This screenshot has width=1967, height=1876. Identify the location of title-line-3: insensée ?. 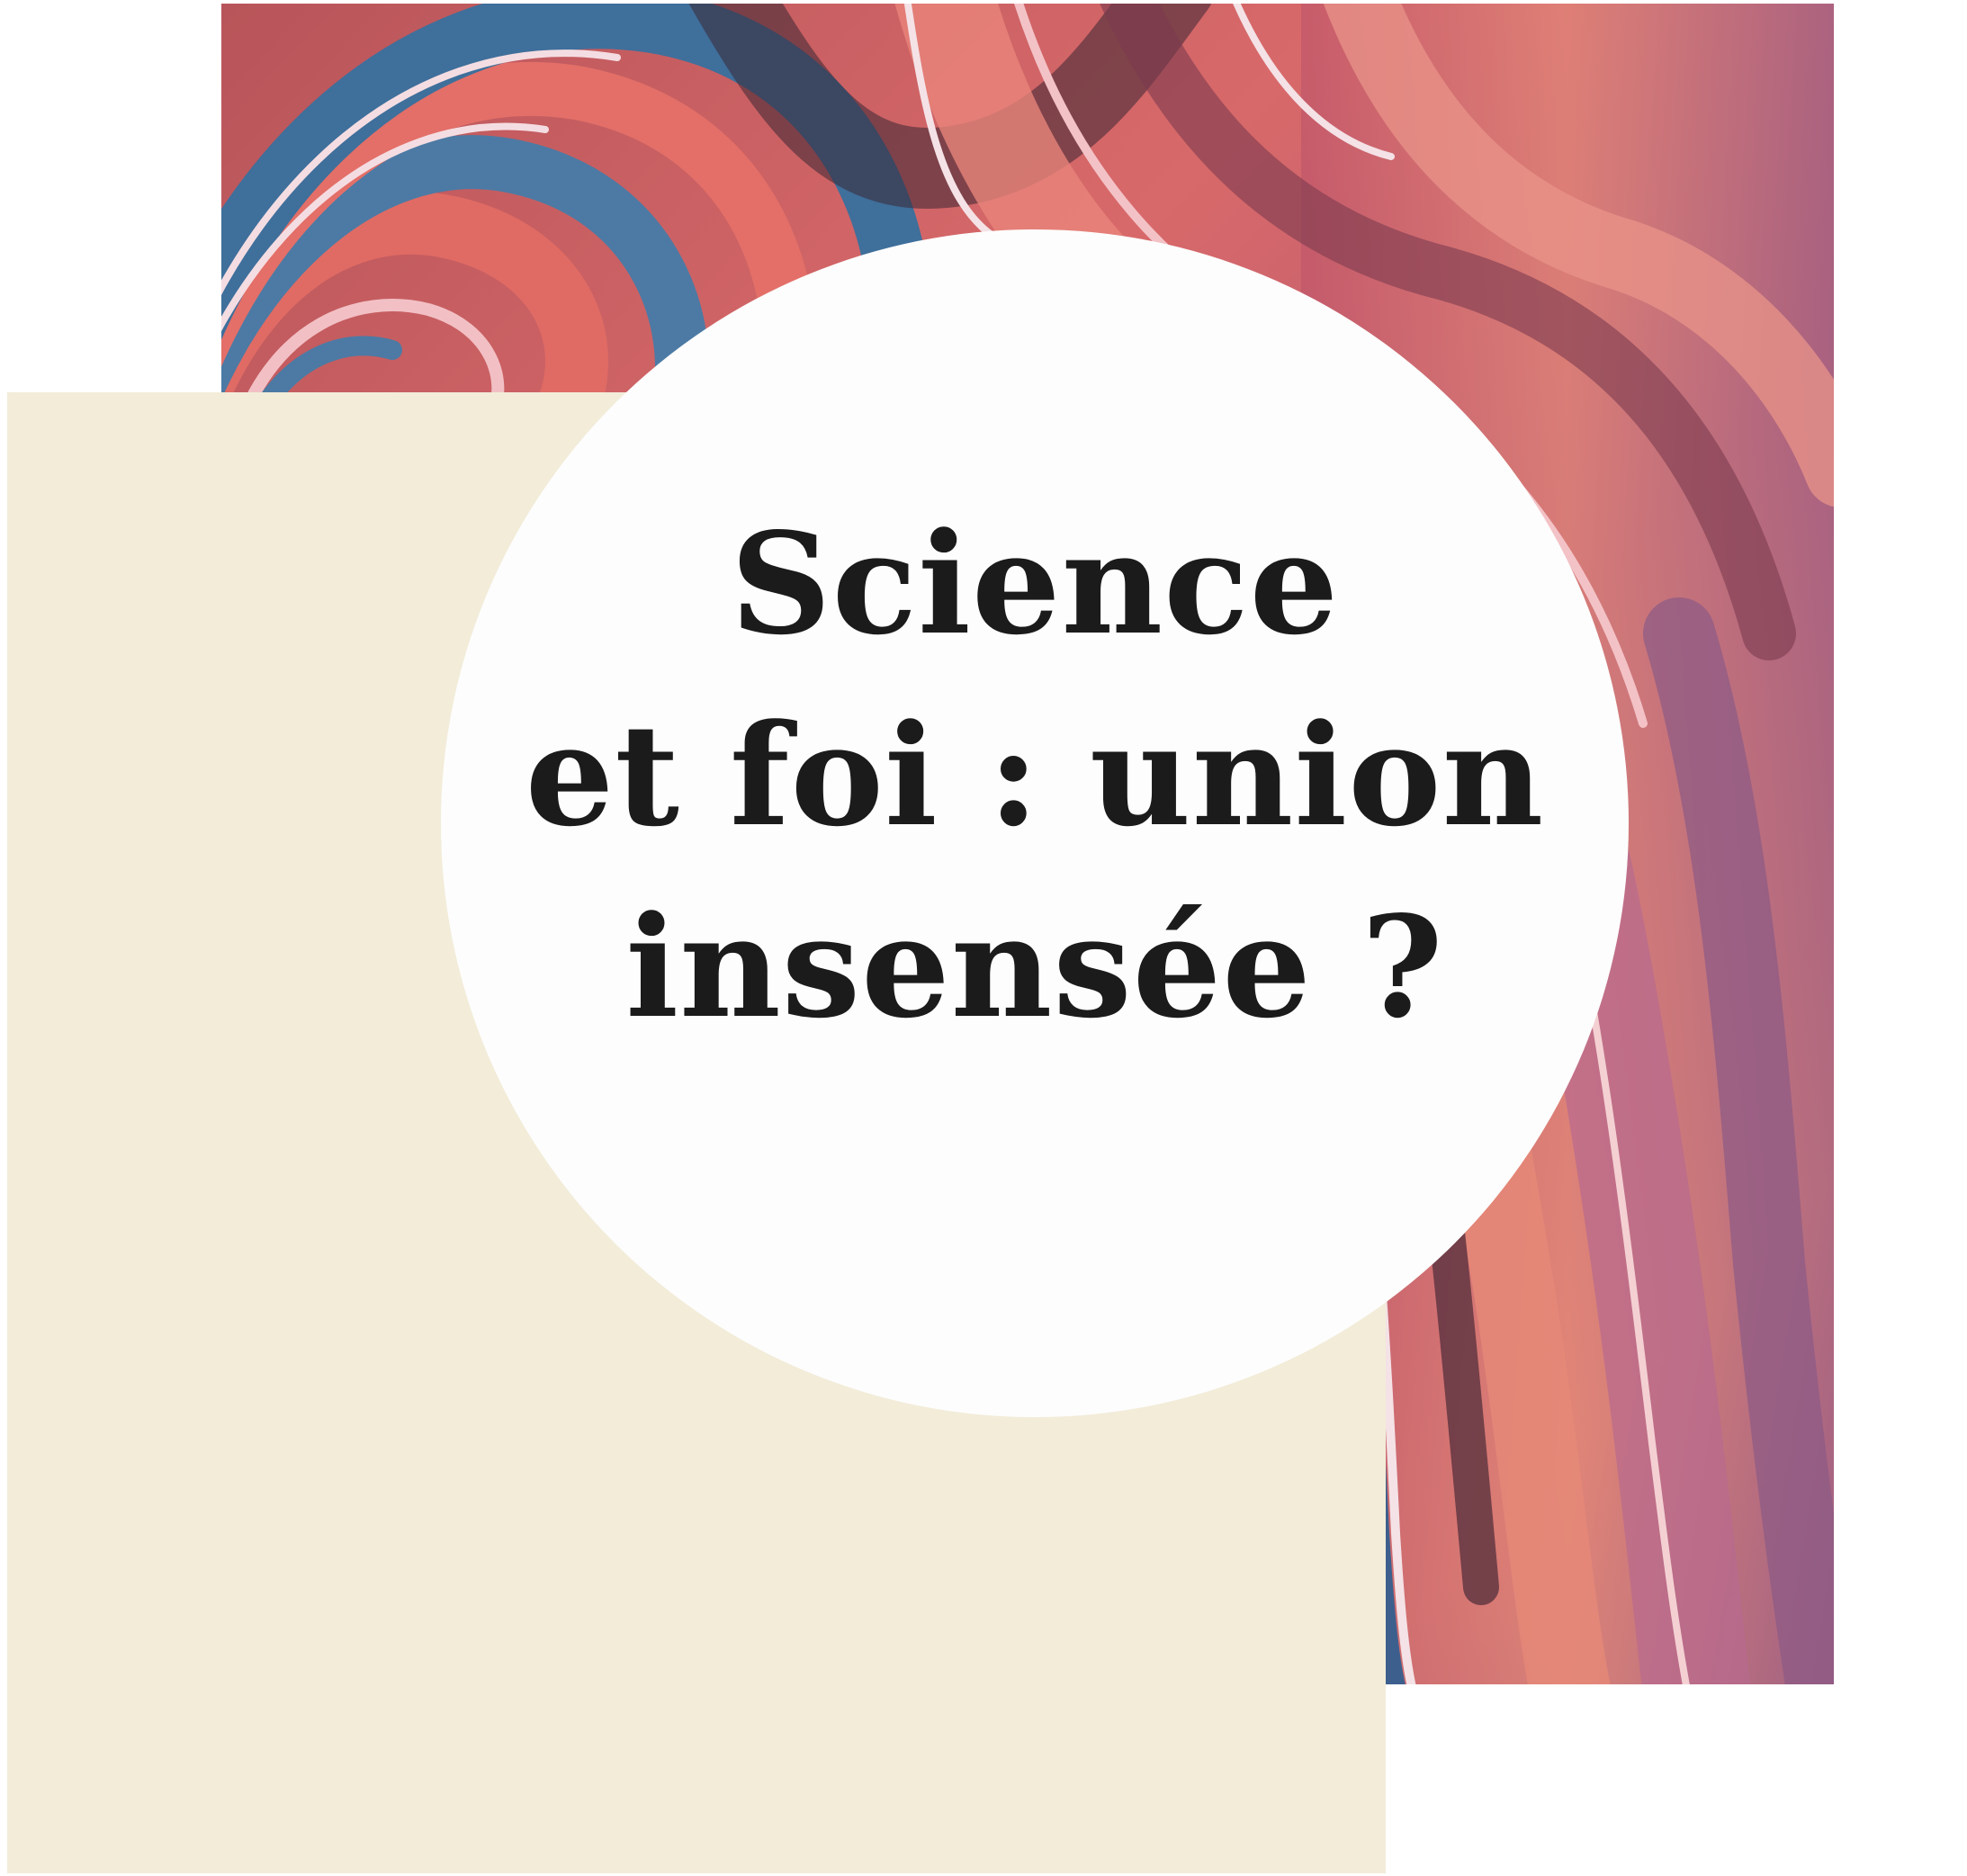
(1034, 966).